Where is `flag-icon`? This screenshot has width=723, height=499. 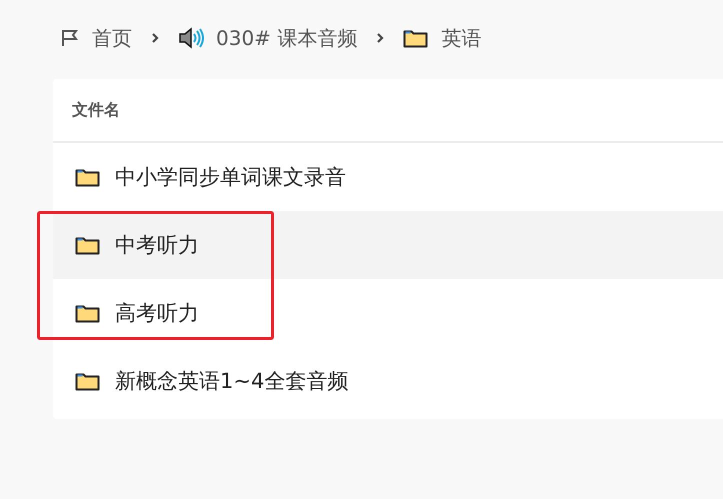
flag-icon is located at coordinates (70, 38).